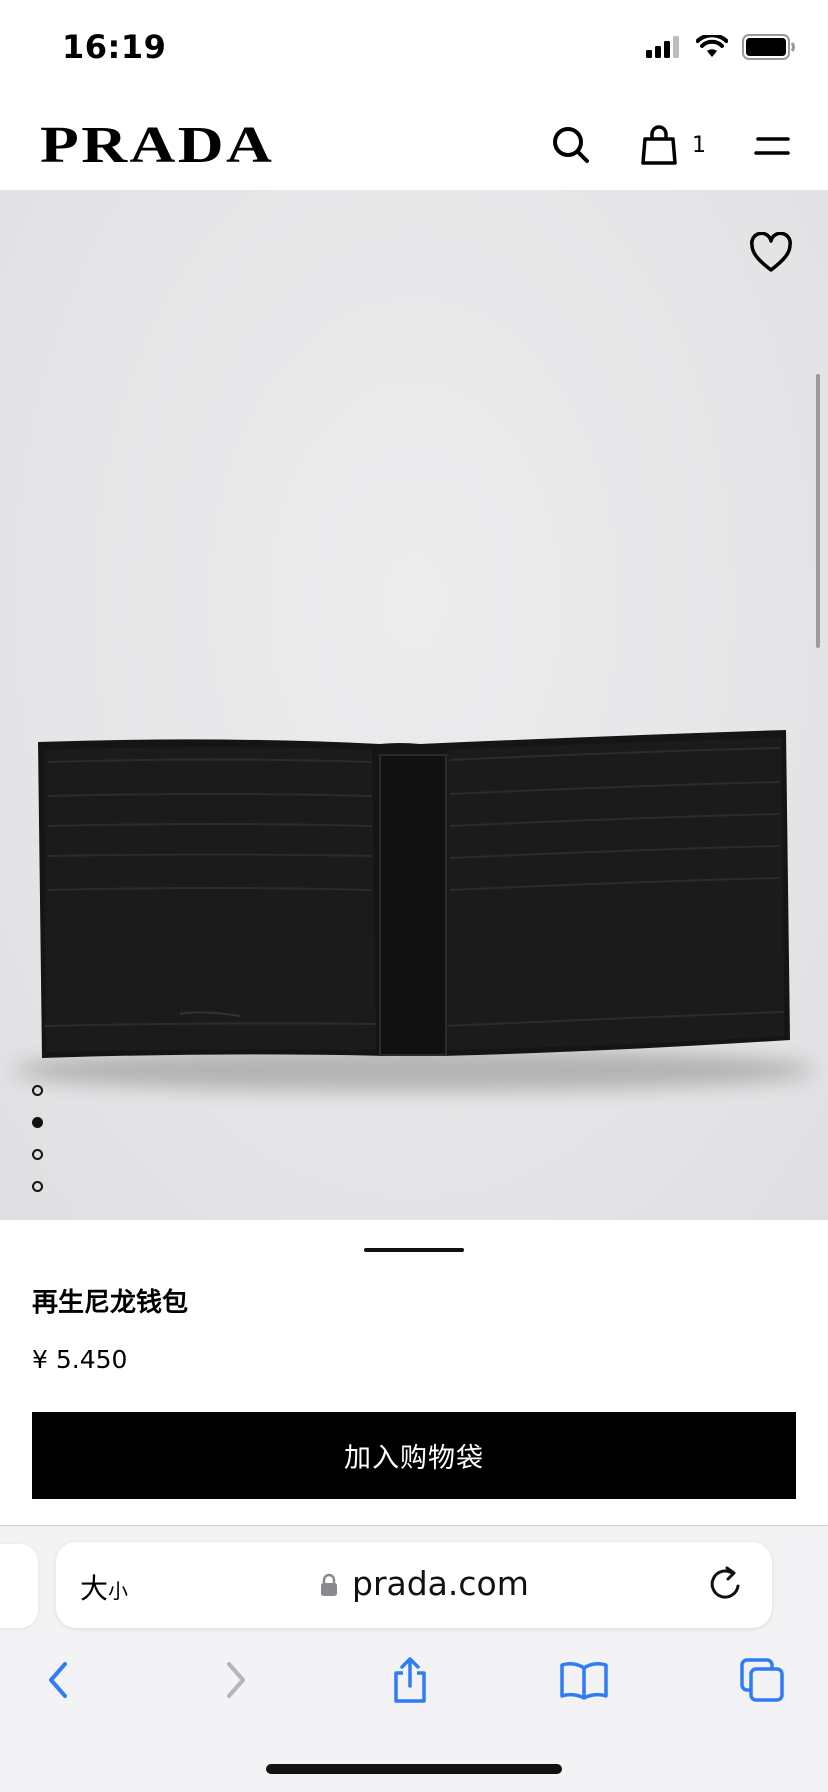 Image resolution: width=828 pixels, height=1792 pixels. I want to click on battery-icon, so click(768, 47).